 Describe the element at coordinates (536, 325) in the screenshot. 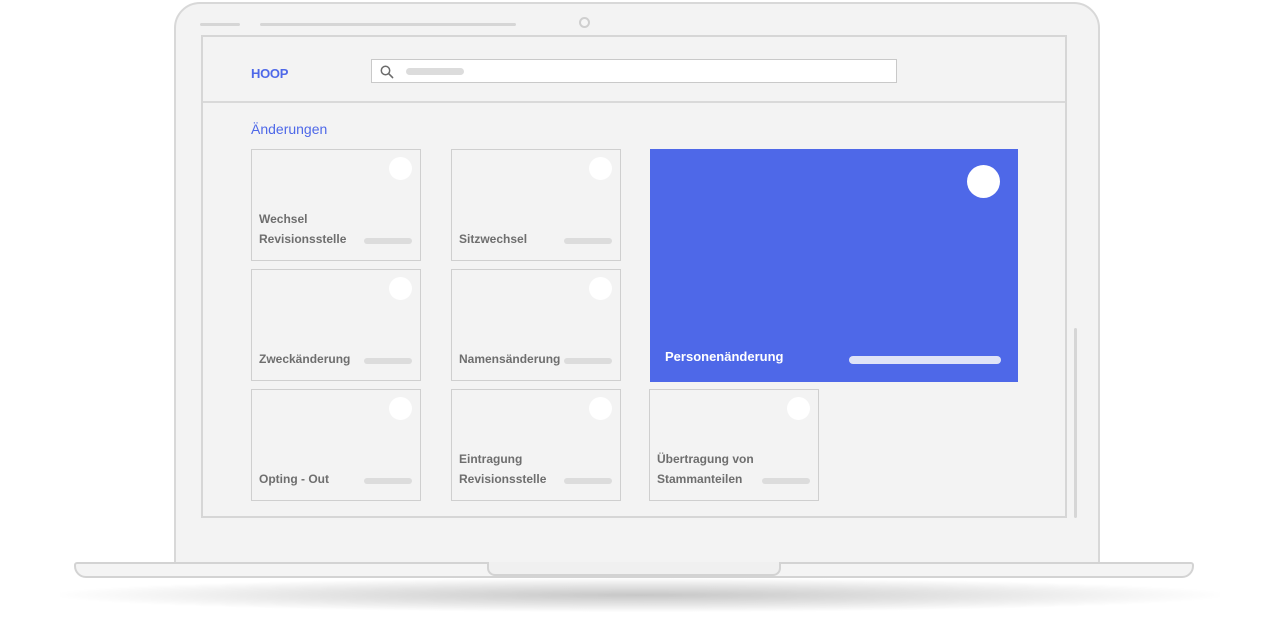

I see `tile-namensaenderung: Namensänderung` at that location.